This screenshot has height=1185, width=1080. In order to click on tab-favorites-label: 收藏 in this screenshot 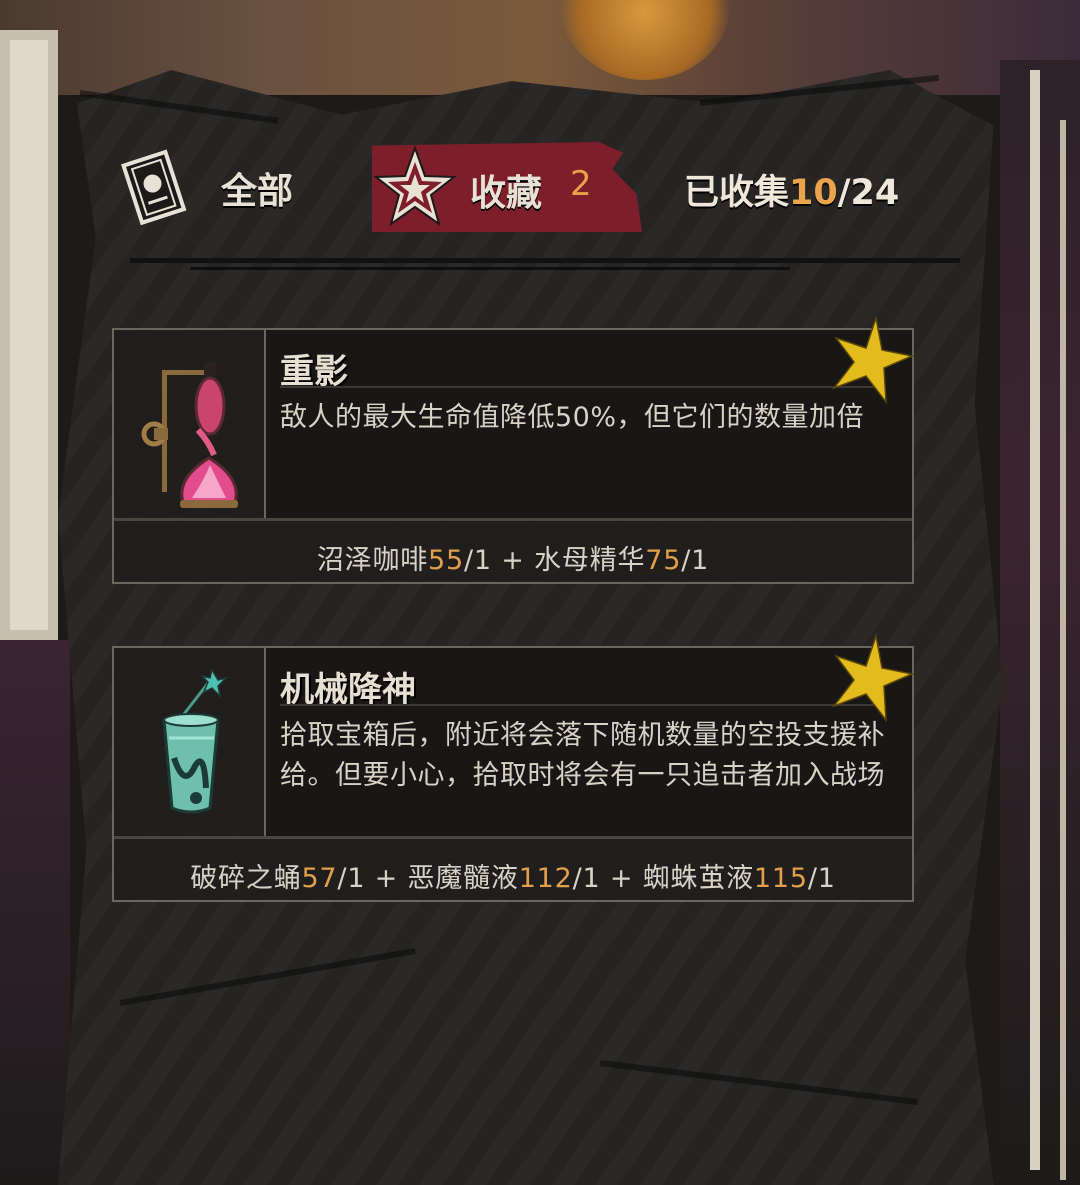, I will do `click(506, 193)`.